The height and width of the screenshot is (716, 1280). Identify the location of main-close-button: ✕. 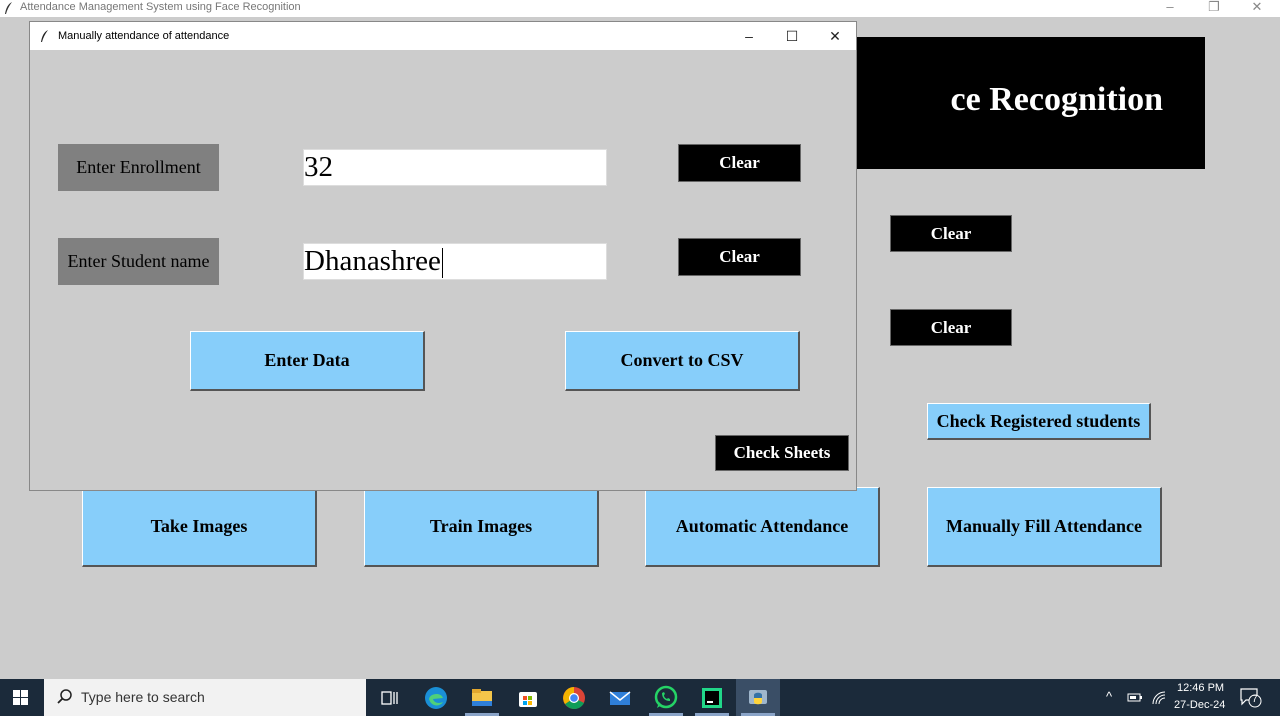
(1257, 8).